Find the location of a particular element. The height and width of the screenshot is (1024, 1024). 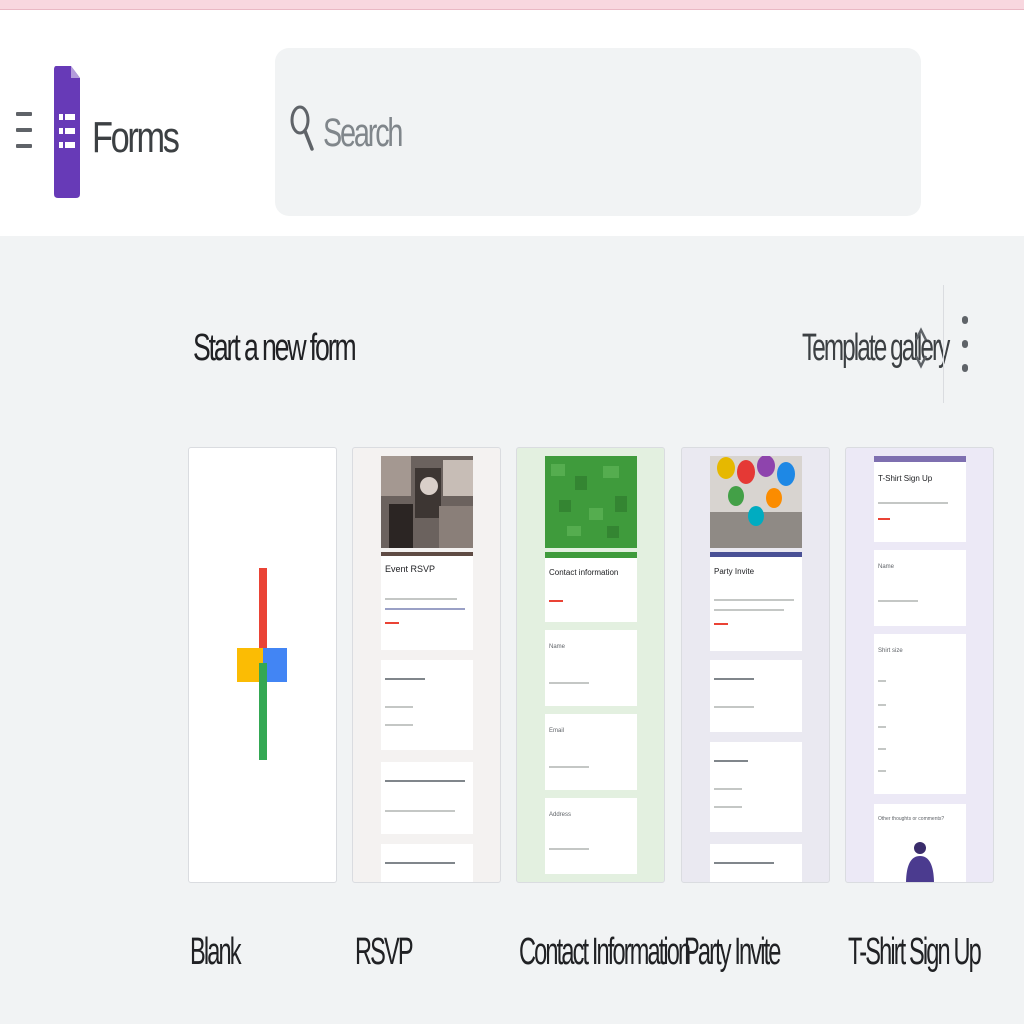

template-card-blank is located at coordinates (262, 665).